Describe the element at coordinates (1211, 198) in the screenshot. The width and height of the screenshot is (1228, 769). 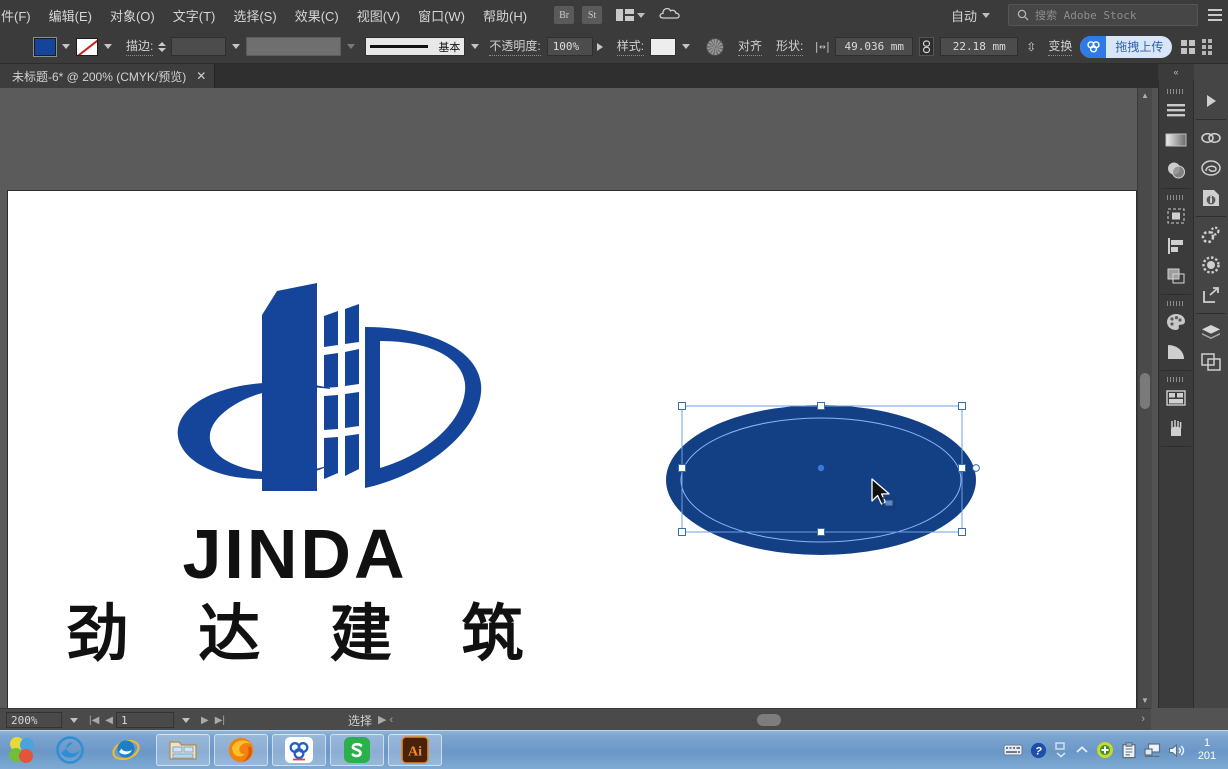
I see `document-info-panel-icon` at that location.